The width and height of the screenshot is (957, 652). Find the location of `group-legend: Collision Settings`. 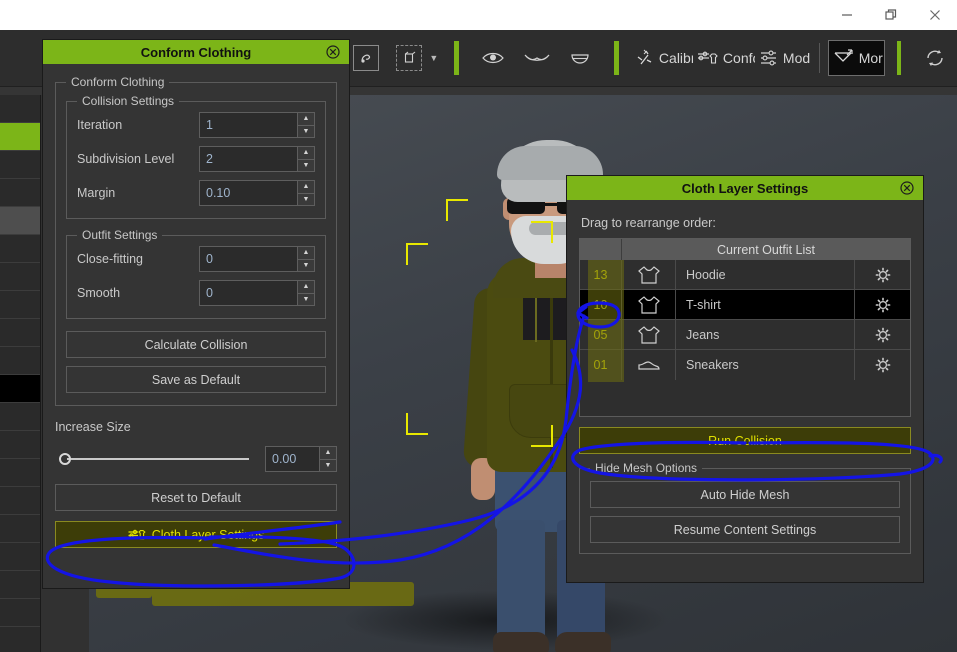

group-legend: Collision Settings is located at coordinates (128, 101).